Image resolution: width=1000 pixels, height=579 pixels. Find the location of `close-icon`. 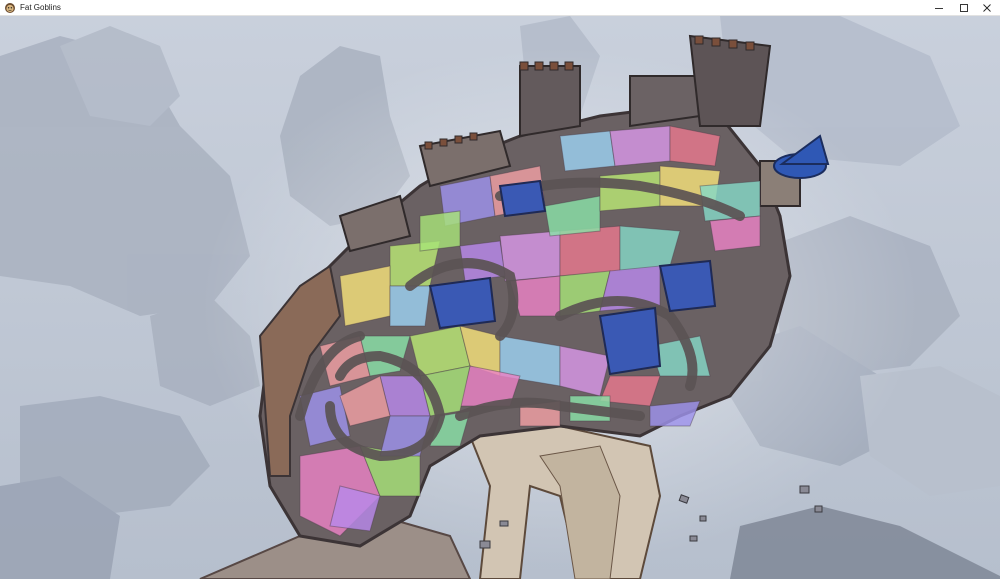

close-icon is located at coordinates (987, 8).